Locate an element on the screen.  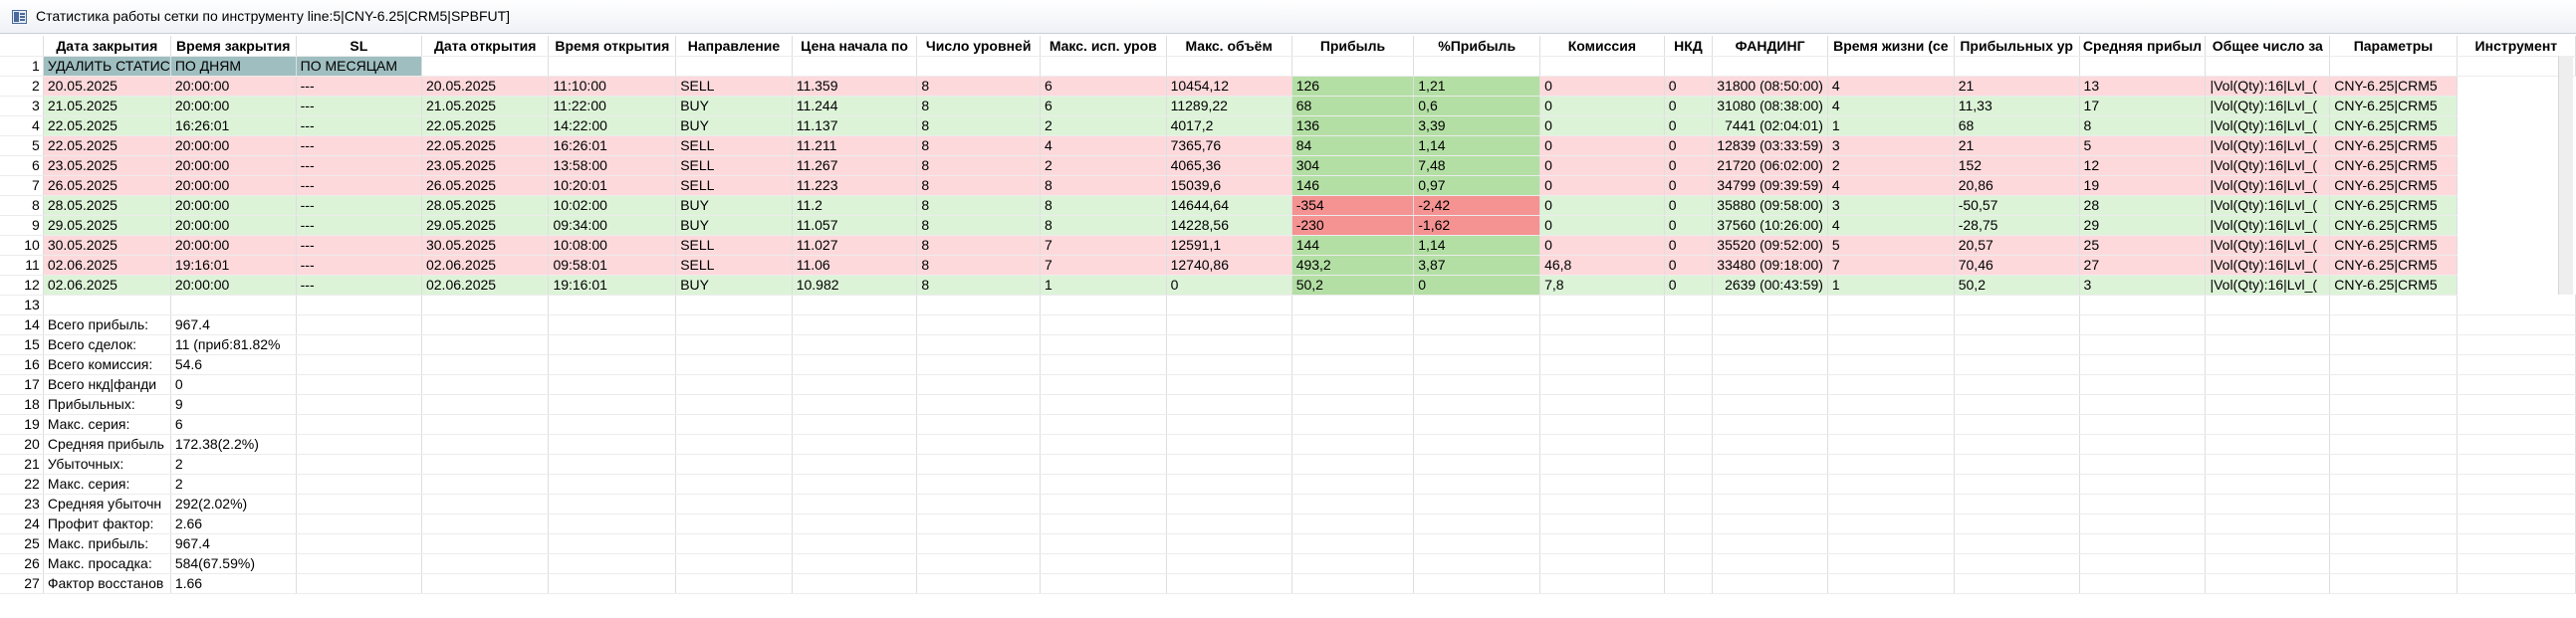
column-header: SL is located at coordinates (359, 46).